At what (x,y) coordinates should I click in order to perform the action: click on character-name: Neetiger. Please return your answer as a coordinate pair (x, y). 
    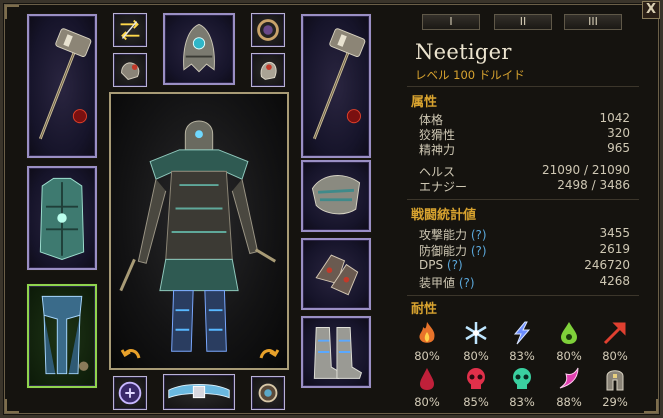
    Looking at the image, I should click on (463, 52).